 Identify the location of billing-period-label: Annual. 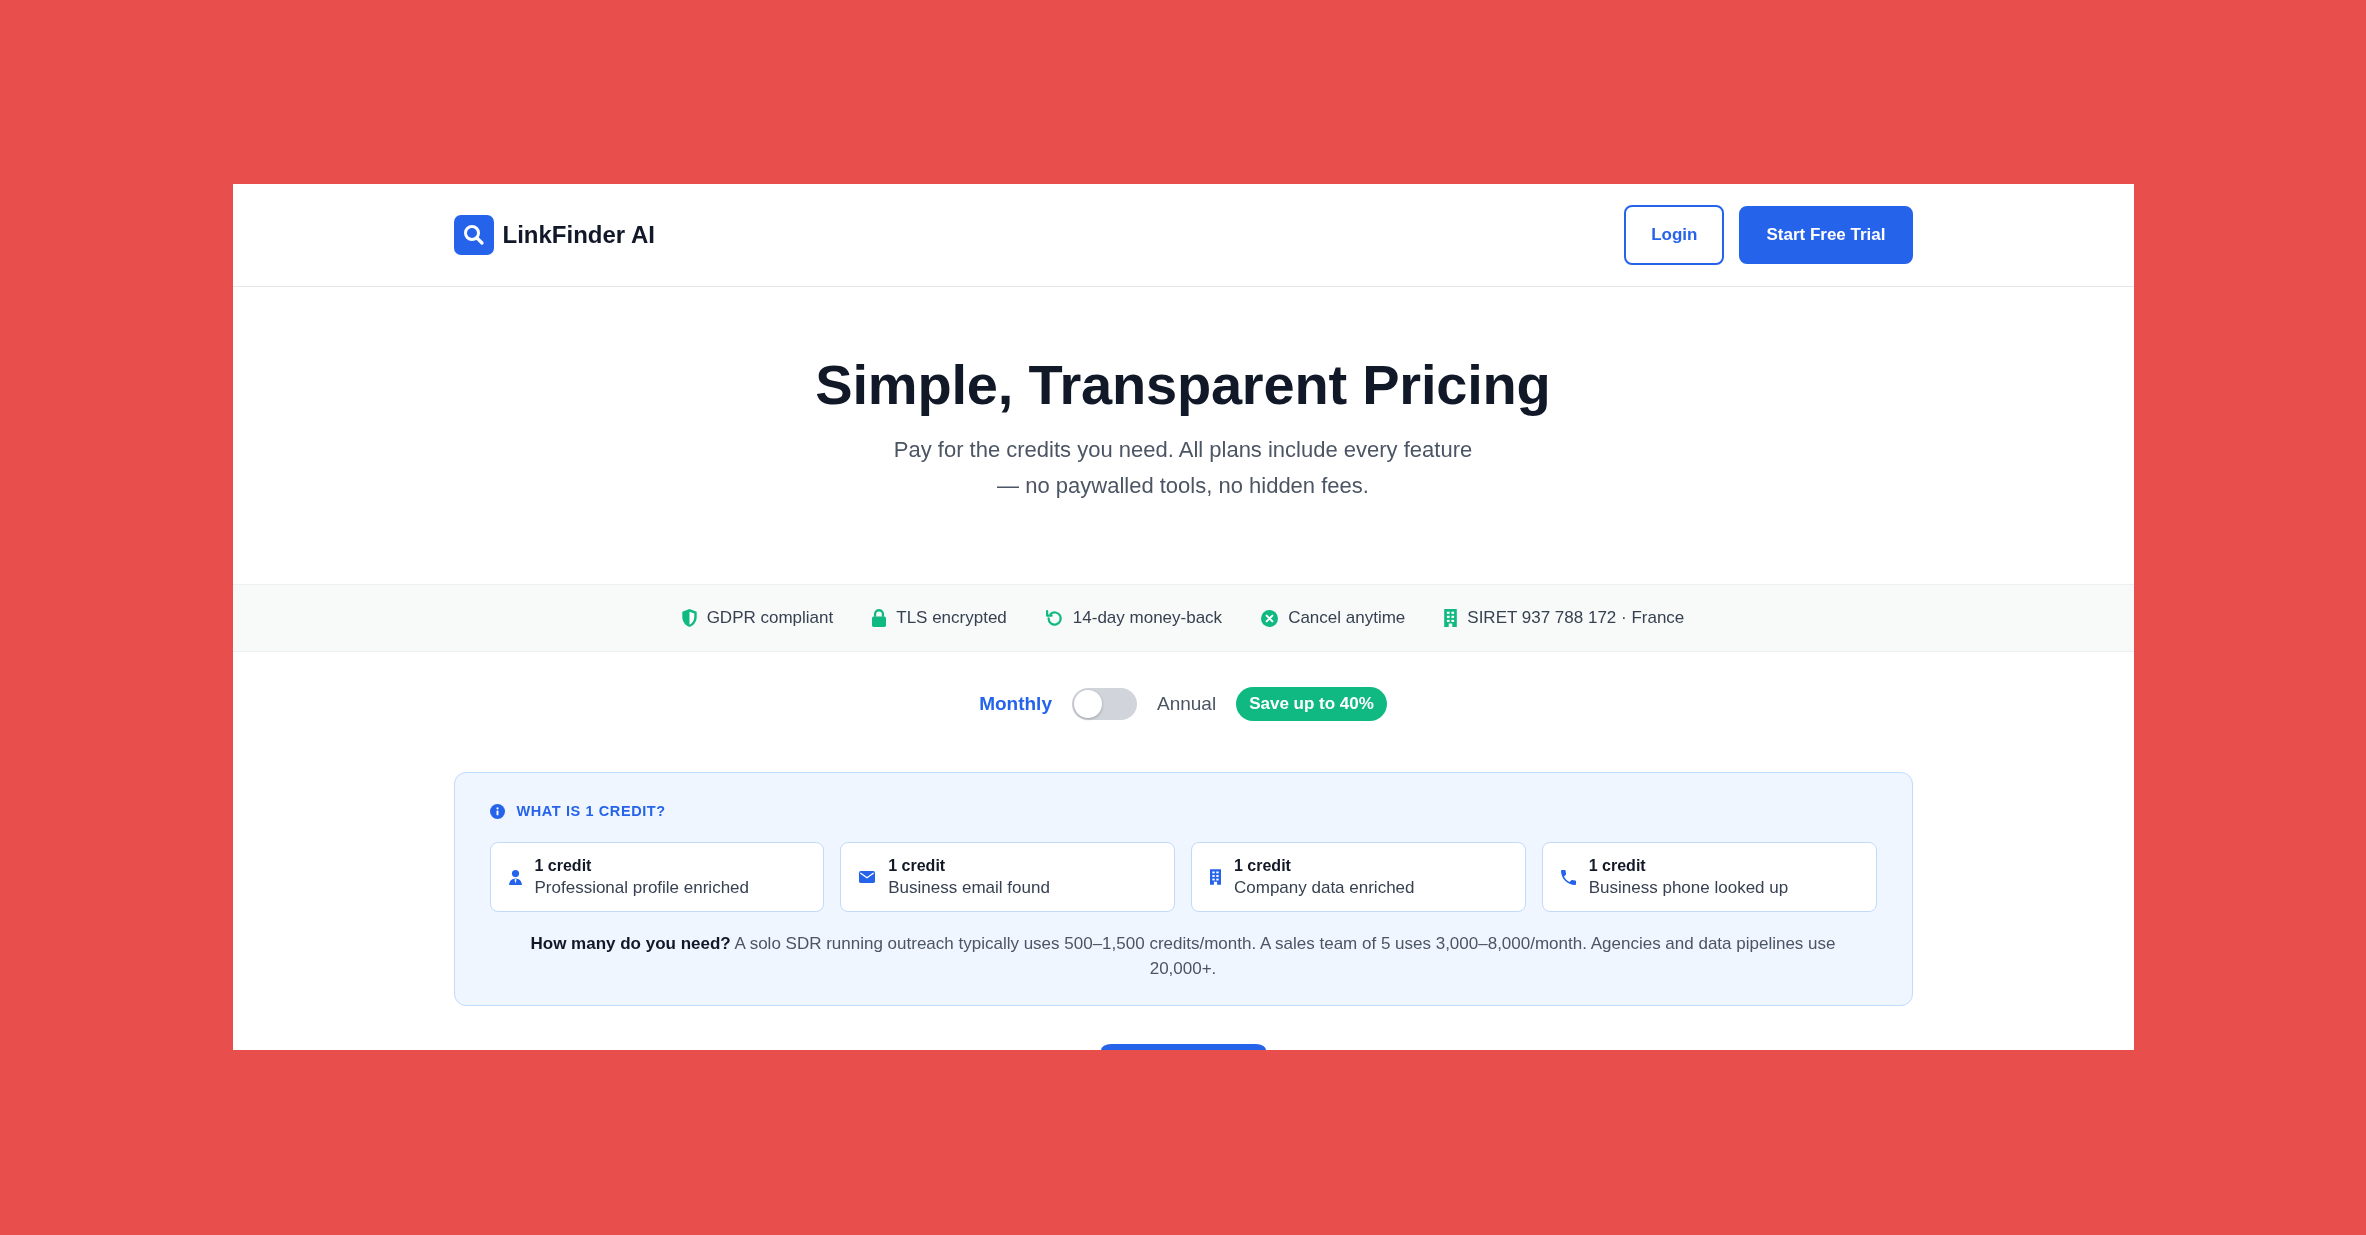
(1186, 704).